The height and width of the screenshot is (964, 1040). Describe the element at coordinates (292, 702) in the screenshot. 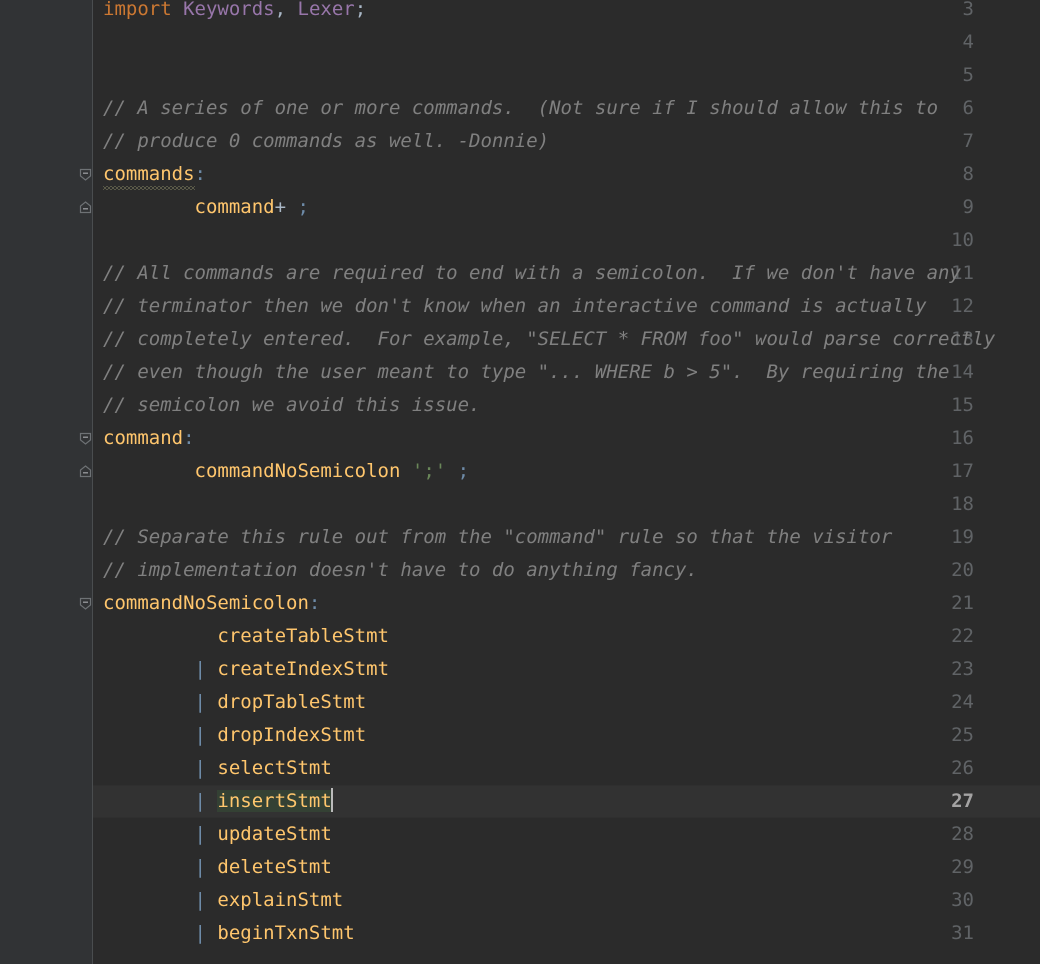

I see `token-ref: dropTableStmt` at that location.